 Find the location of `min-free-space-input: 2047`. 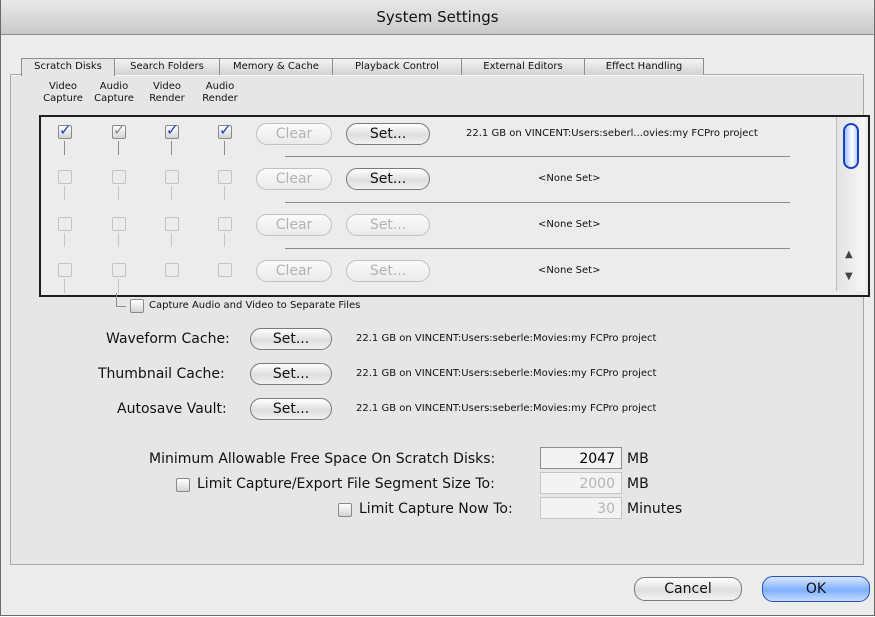

min-free-space-input: 2047 is located at coordinates (581, 458).